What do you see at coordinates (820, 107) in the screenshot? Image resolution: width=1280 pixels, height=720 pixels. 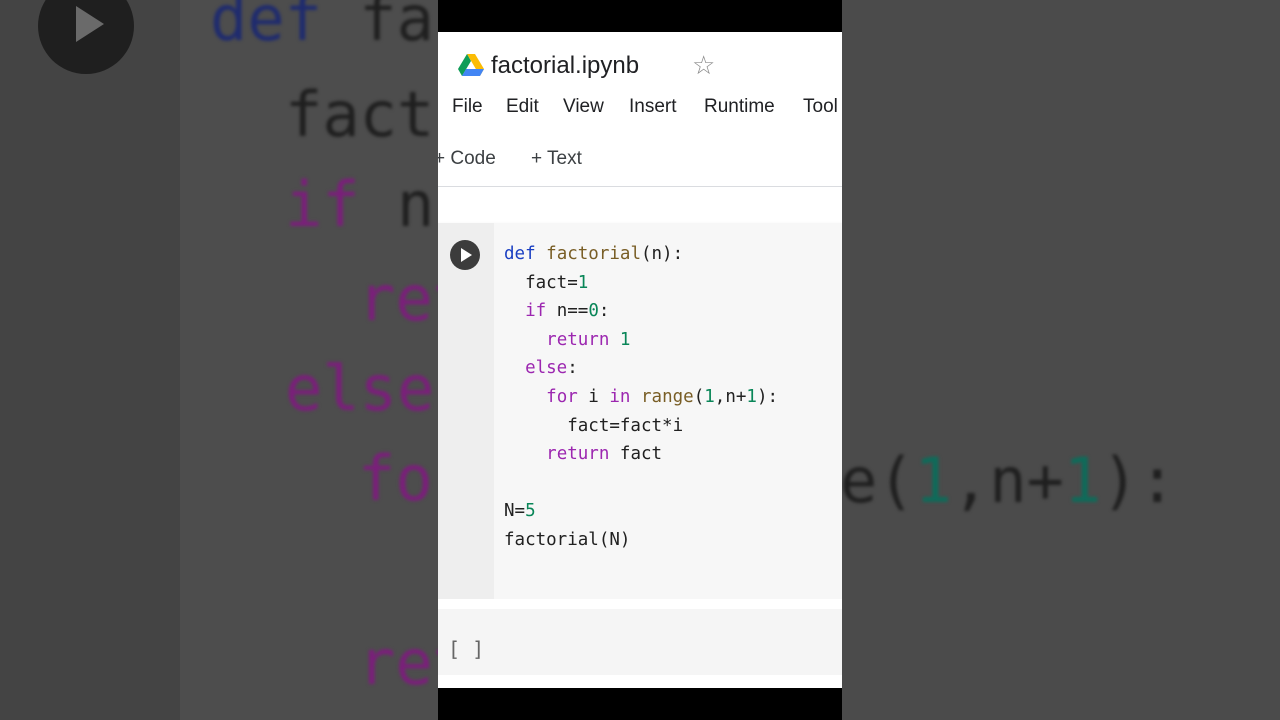 I see `menu-item-tools: Tool` at bounding box center [820, 107].